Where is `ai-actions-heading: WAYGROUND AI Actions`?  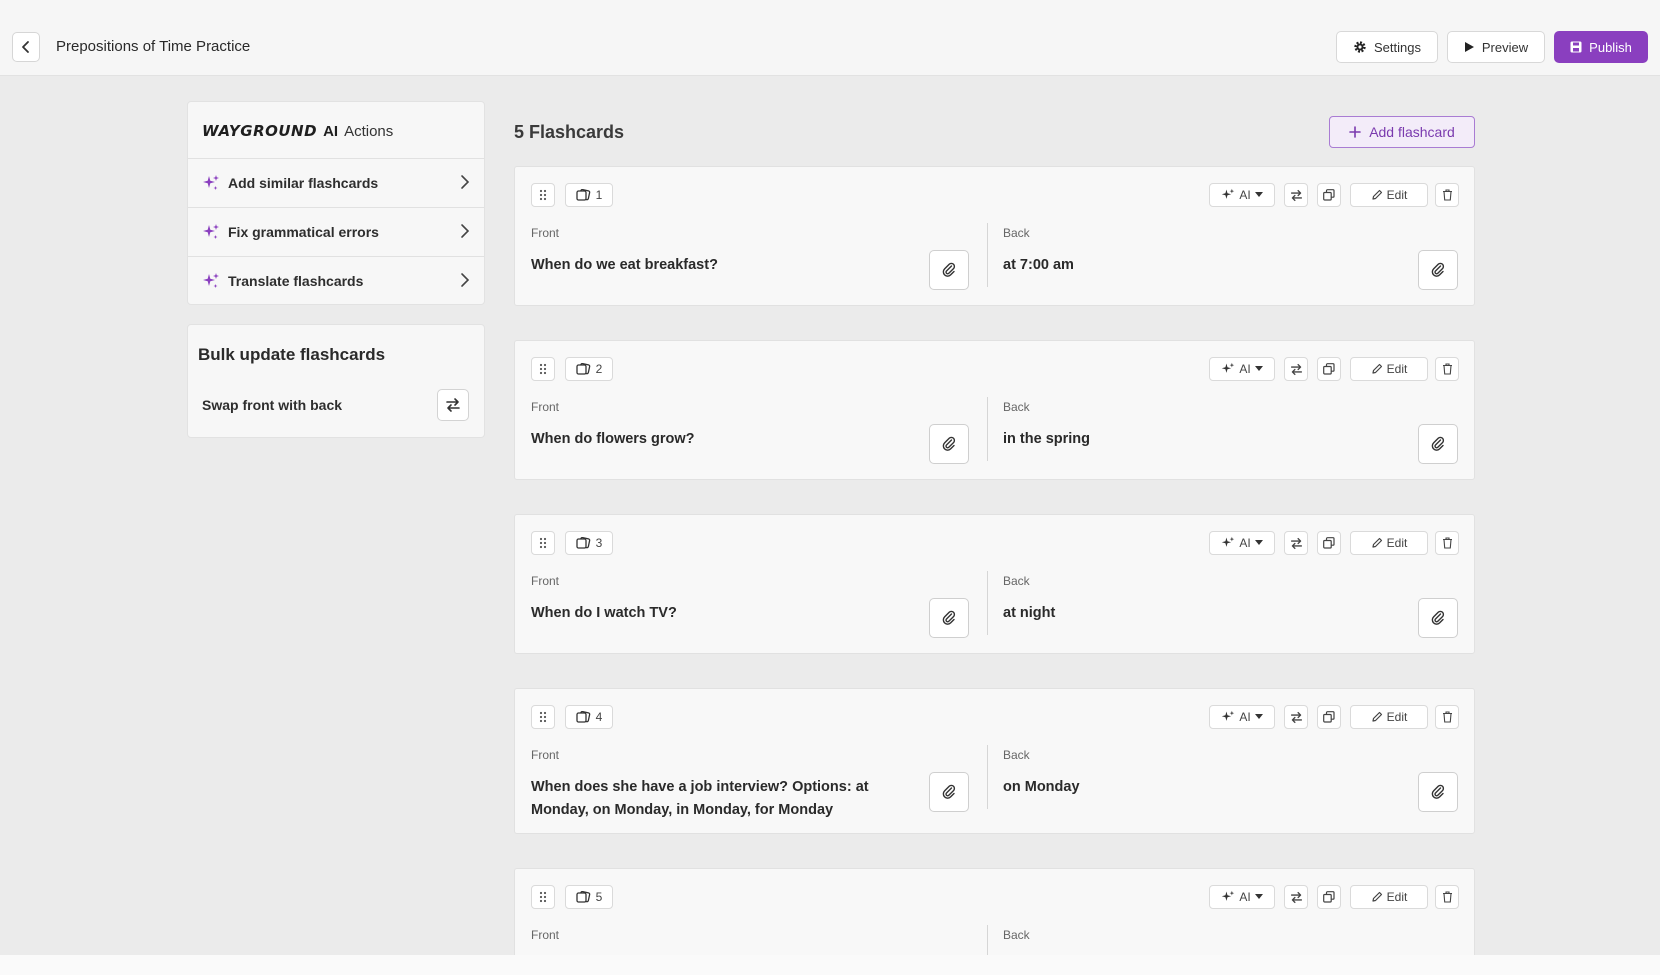
ai-actions-heading: WAYGROUND AI Actions is located at coordinates (297, 131).